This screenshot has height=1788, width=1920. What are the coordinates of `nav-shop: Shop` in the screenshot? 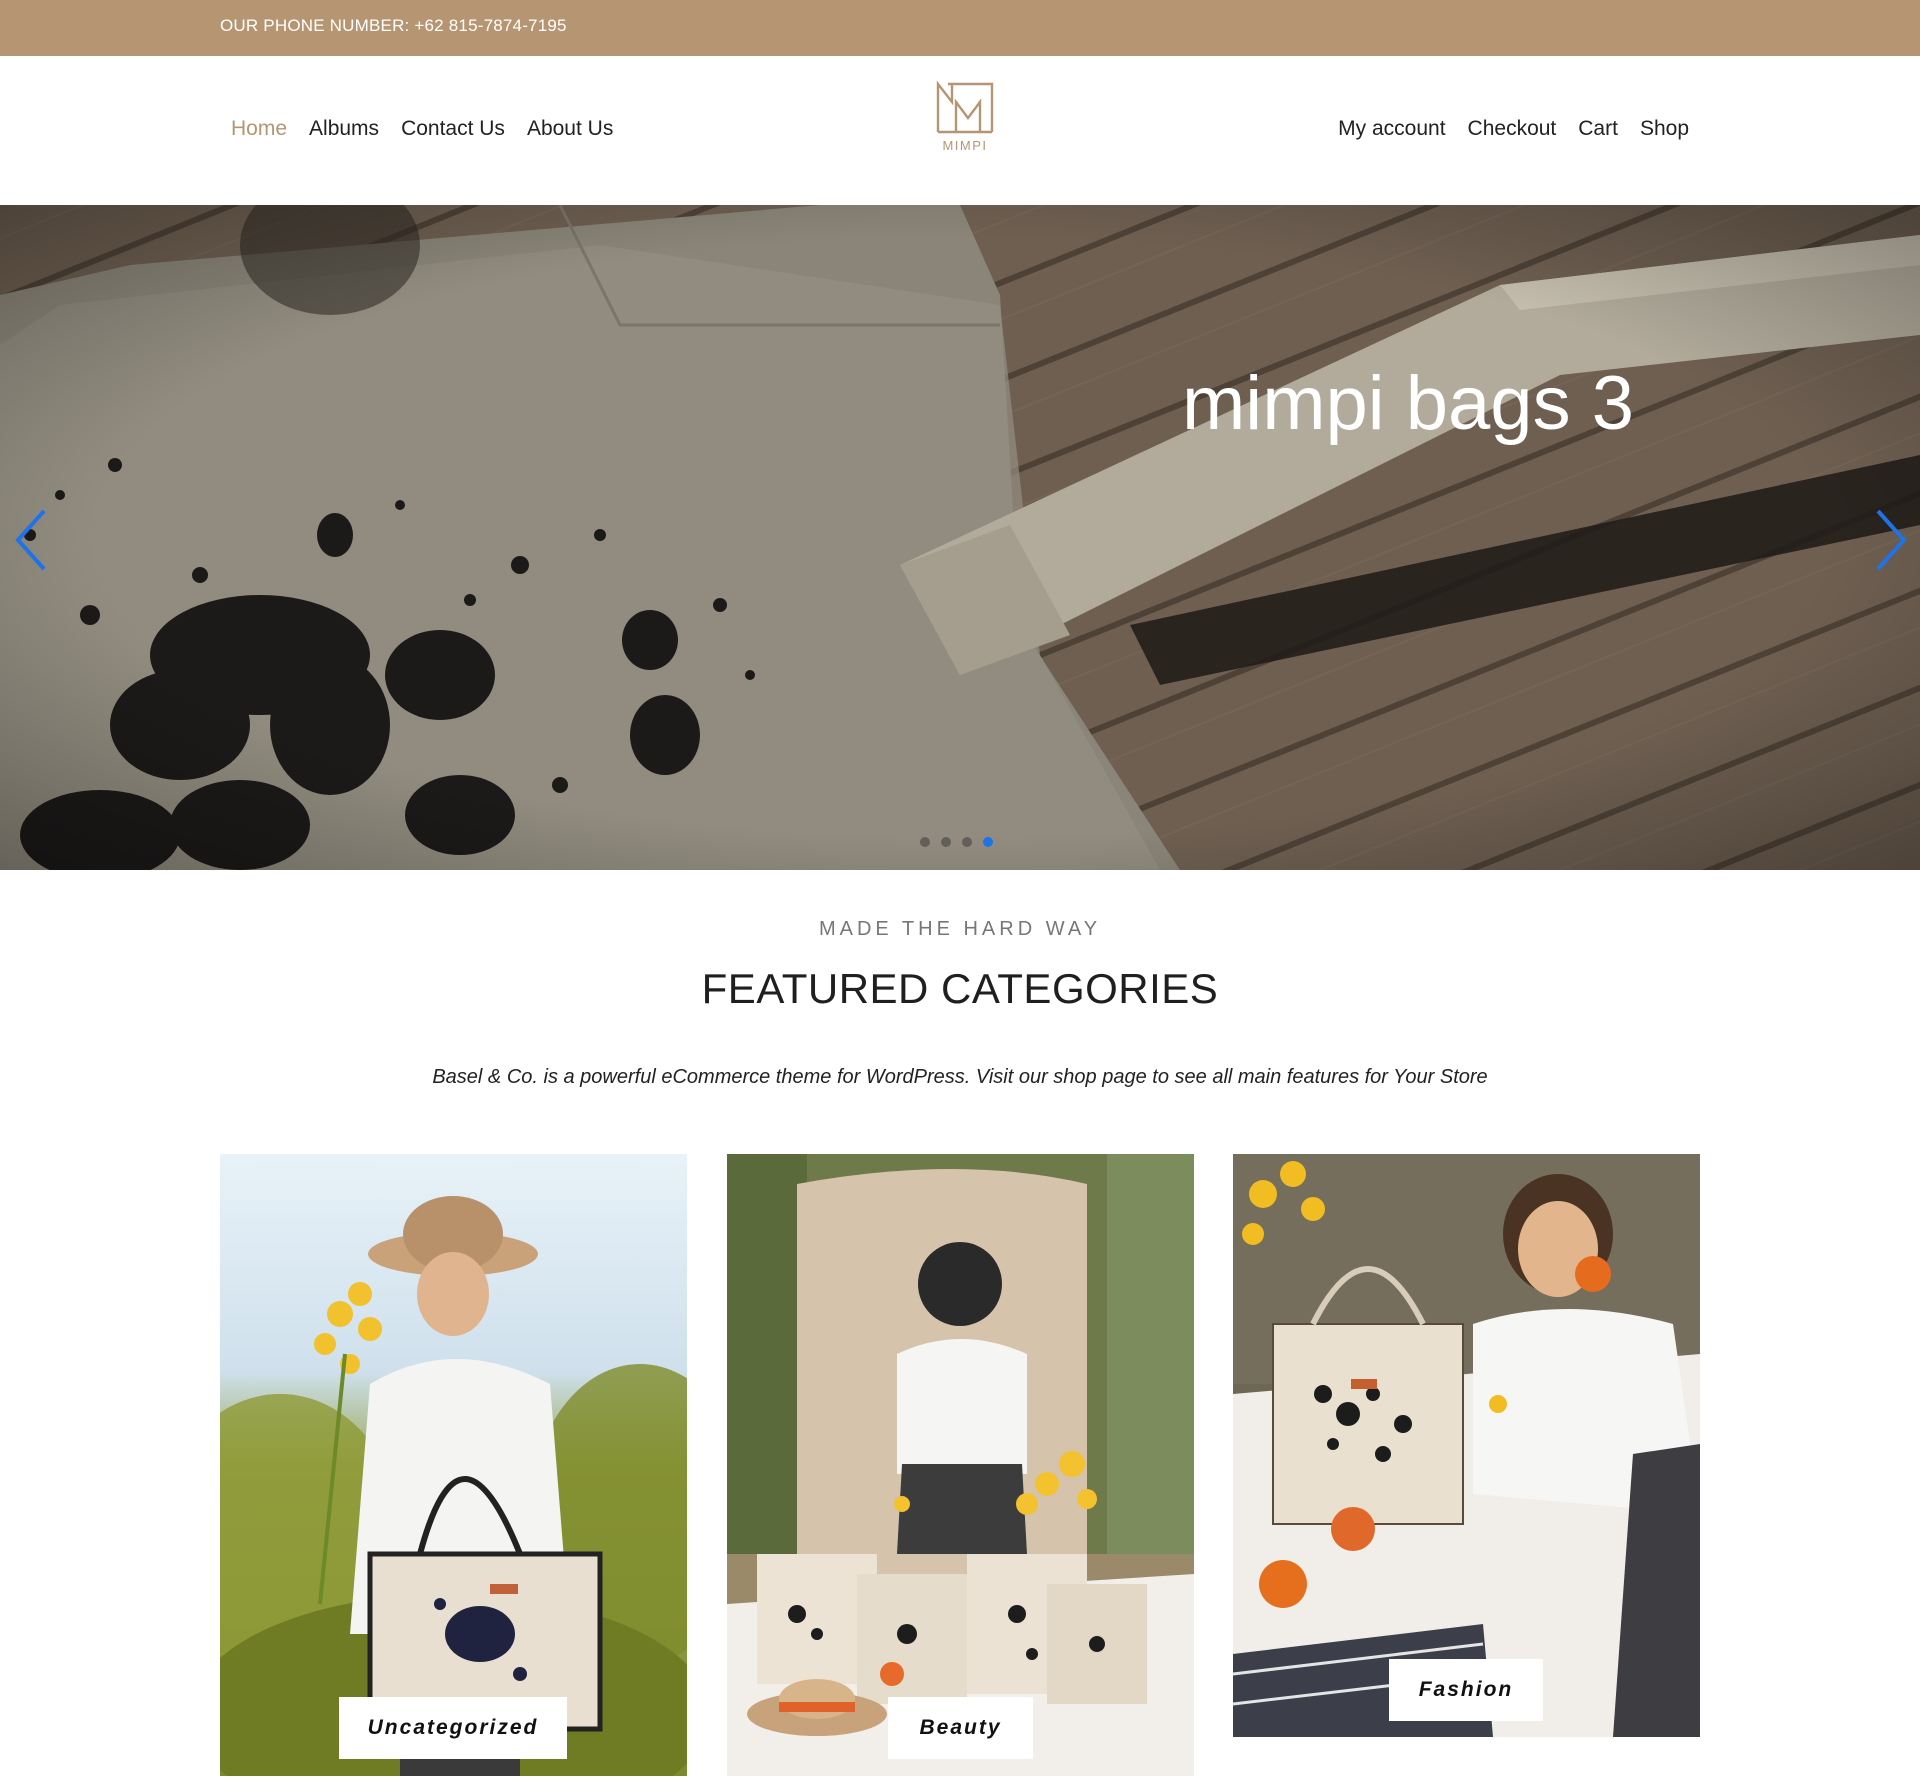 It's located at (1664, 129).